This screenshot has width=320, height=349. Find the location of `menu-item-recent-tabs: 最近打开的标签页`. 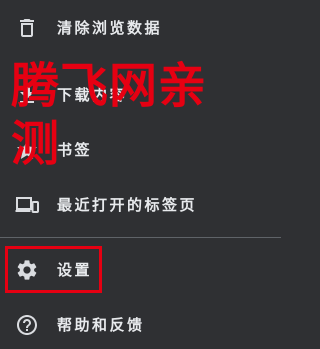

menu-item-recent-tabs: 最近打开的标签页 is located at coordinates (140, 205).